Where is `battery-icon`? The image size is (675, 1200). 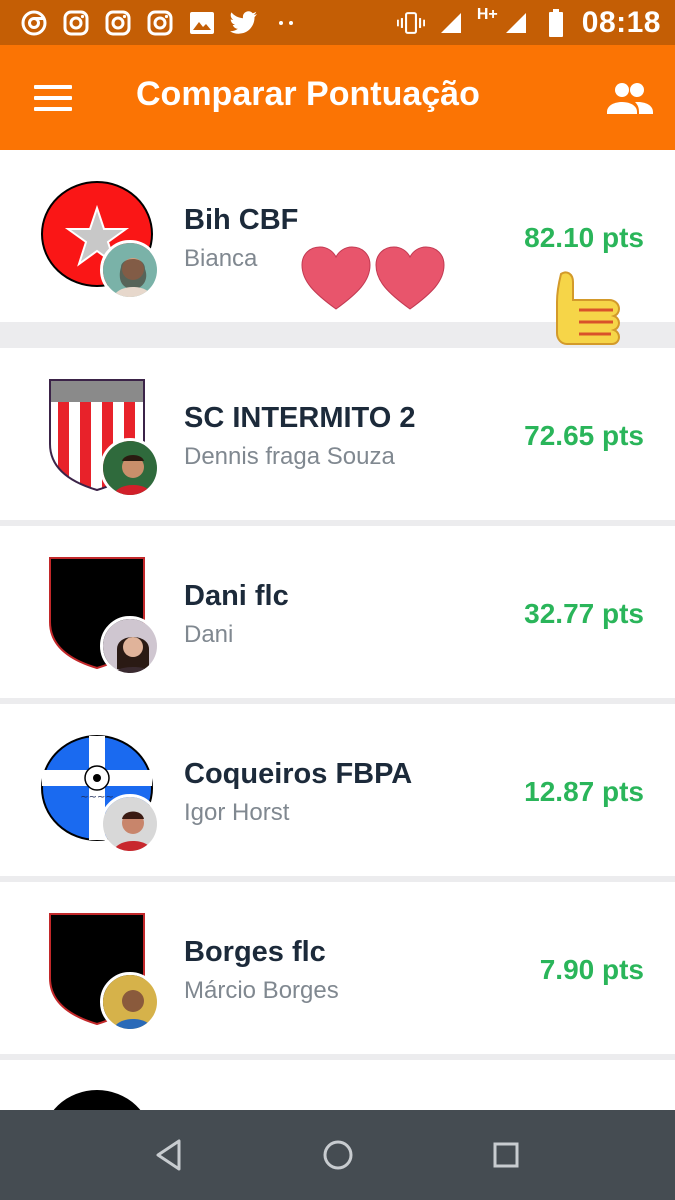
battery-icon is located at coordinates (556, 22).